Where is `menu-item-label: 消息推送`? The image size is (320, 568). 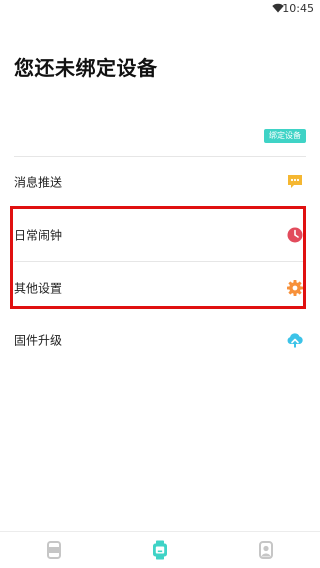
menu-item-label: 消息推送 is located at coordinates (38, 182).